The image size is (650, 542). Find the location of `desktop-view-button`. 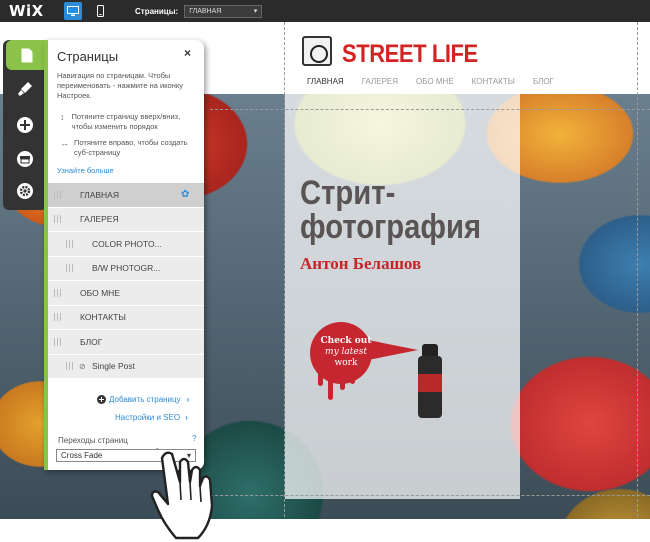

desktop-view-button is located at coordinates (73, 11).